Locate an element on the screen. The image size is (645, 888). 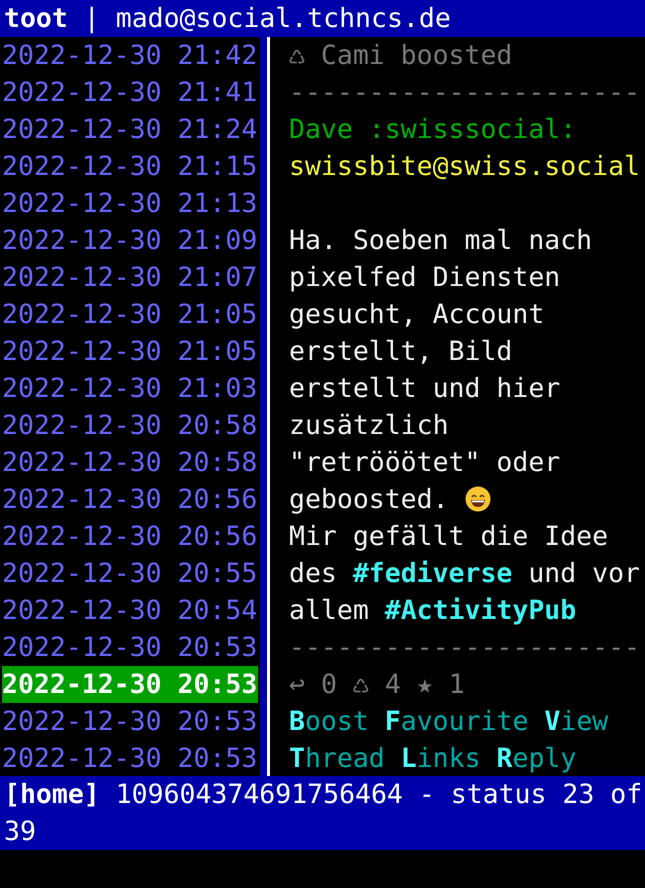
post-text-line: Mir gefällt die Idee is located at coordinates (449, 537).